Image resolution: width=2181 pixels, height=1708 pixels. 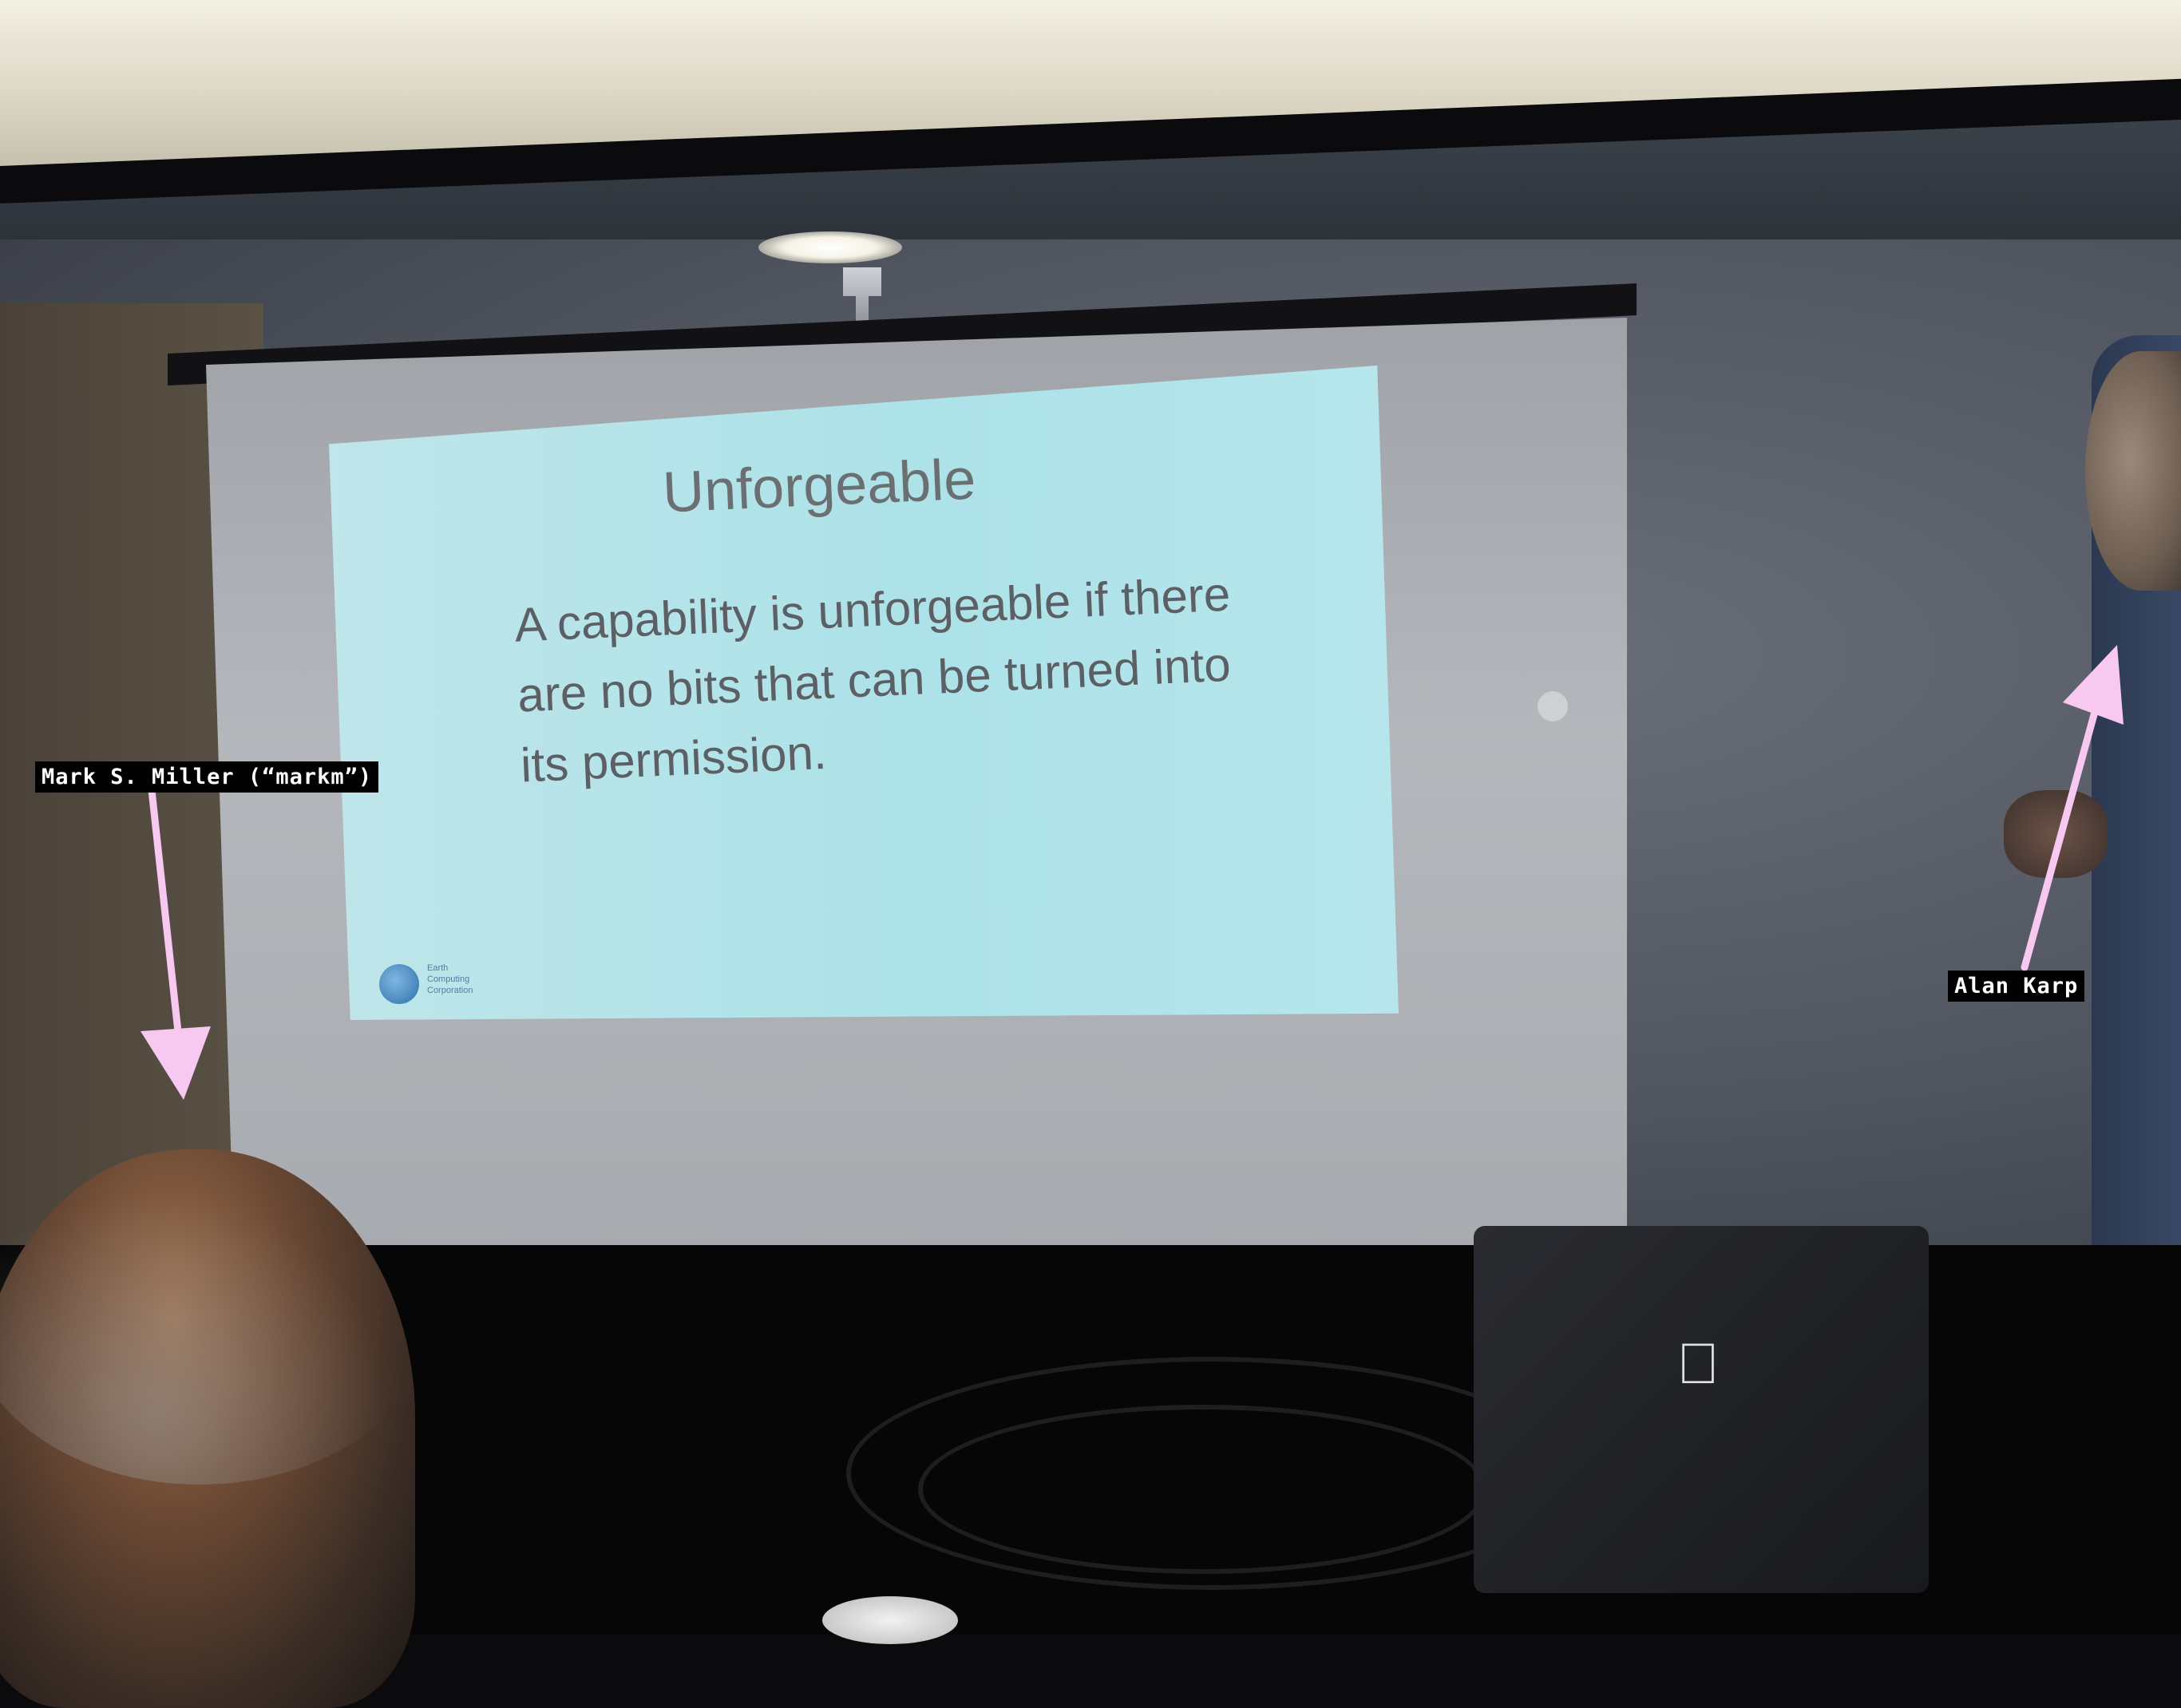 What do you see at coordinates (207, 777) in the screenshot?
I see `label-mark-miller: Mark S. Miller (“markm”)` at bounding box center [207, 777].